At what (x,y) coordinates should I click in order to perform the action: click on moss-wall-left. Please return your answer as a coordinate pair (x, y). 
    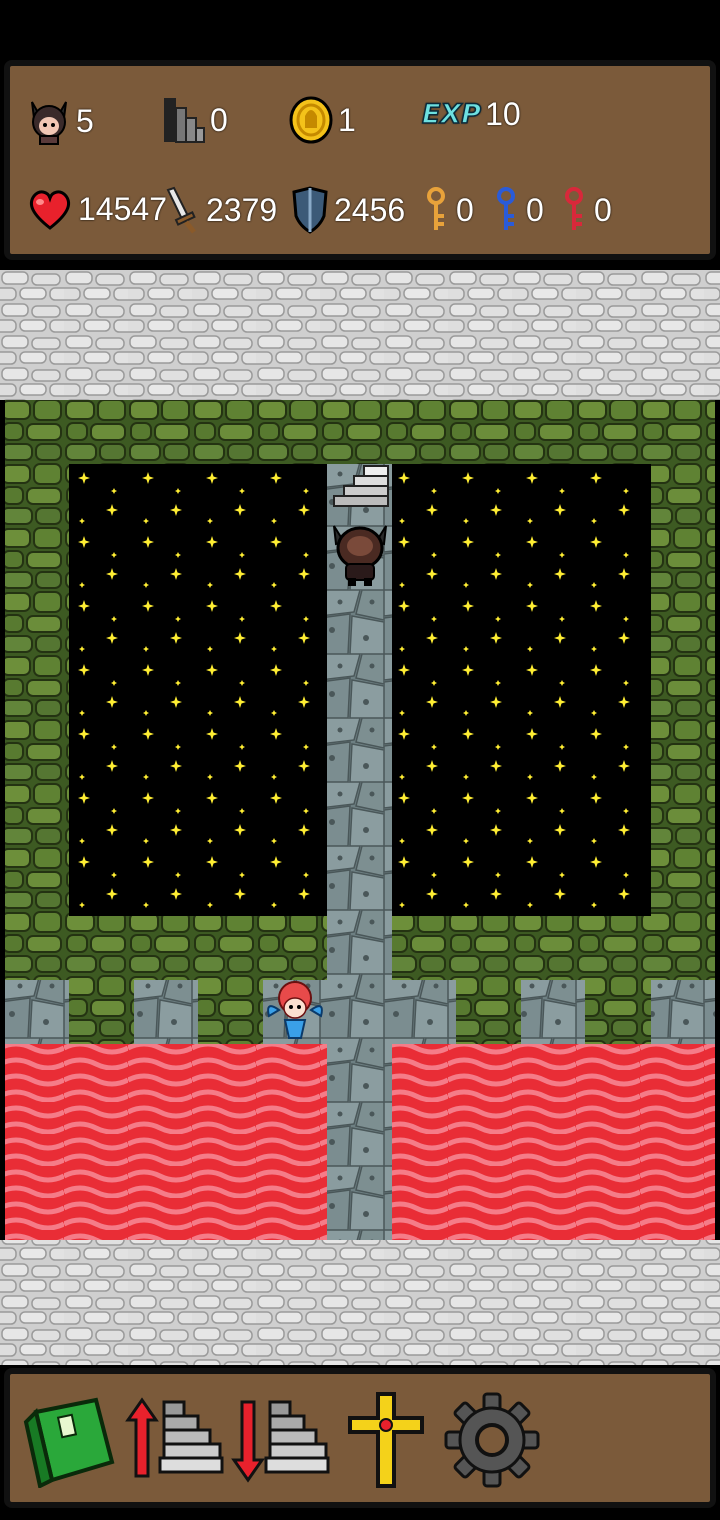
    Looking at the image, I should click on (37, 690).